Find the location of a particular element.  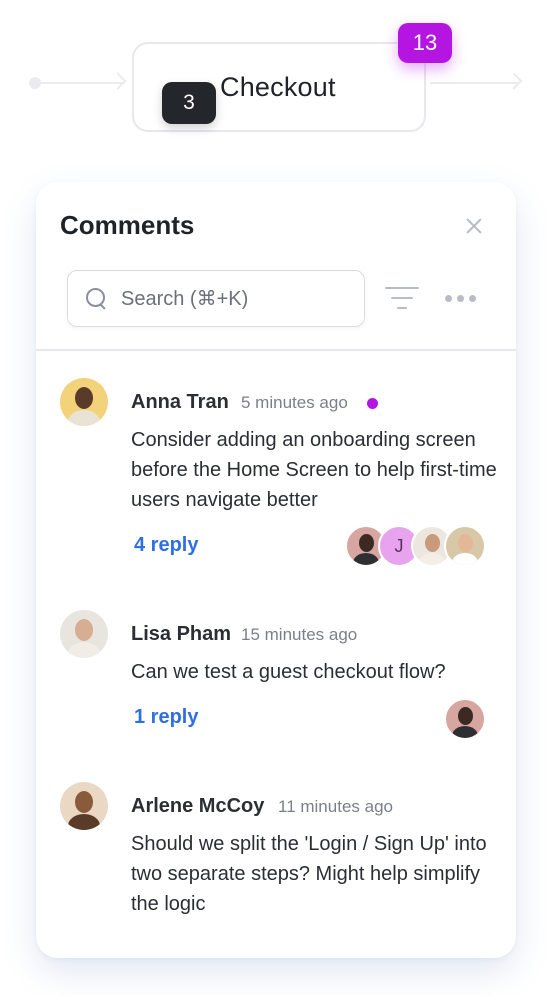

search-icon is located at coordinates (96, 298).